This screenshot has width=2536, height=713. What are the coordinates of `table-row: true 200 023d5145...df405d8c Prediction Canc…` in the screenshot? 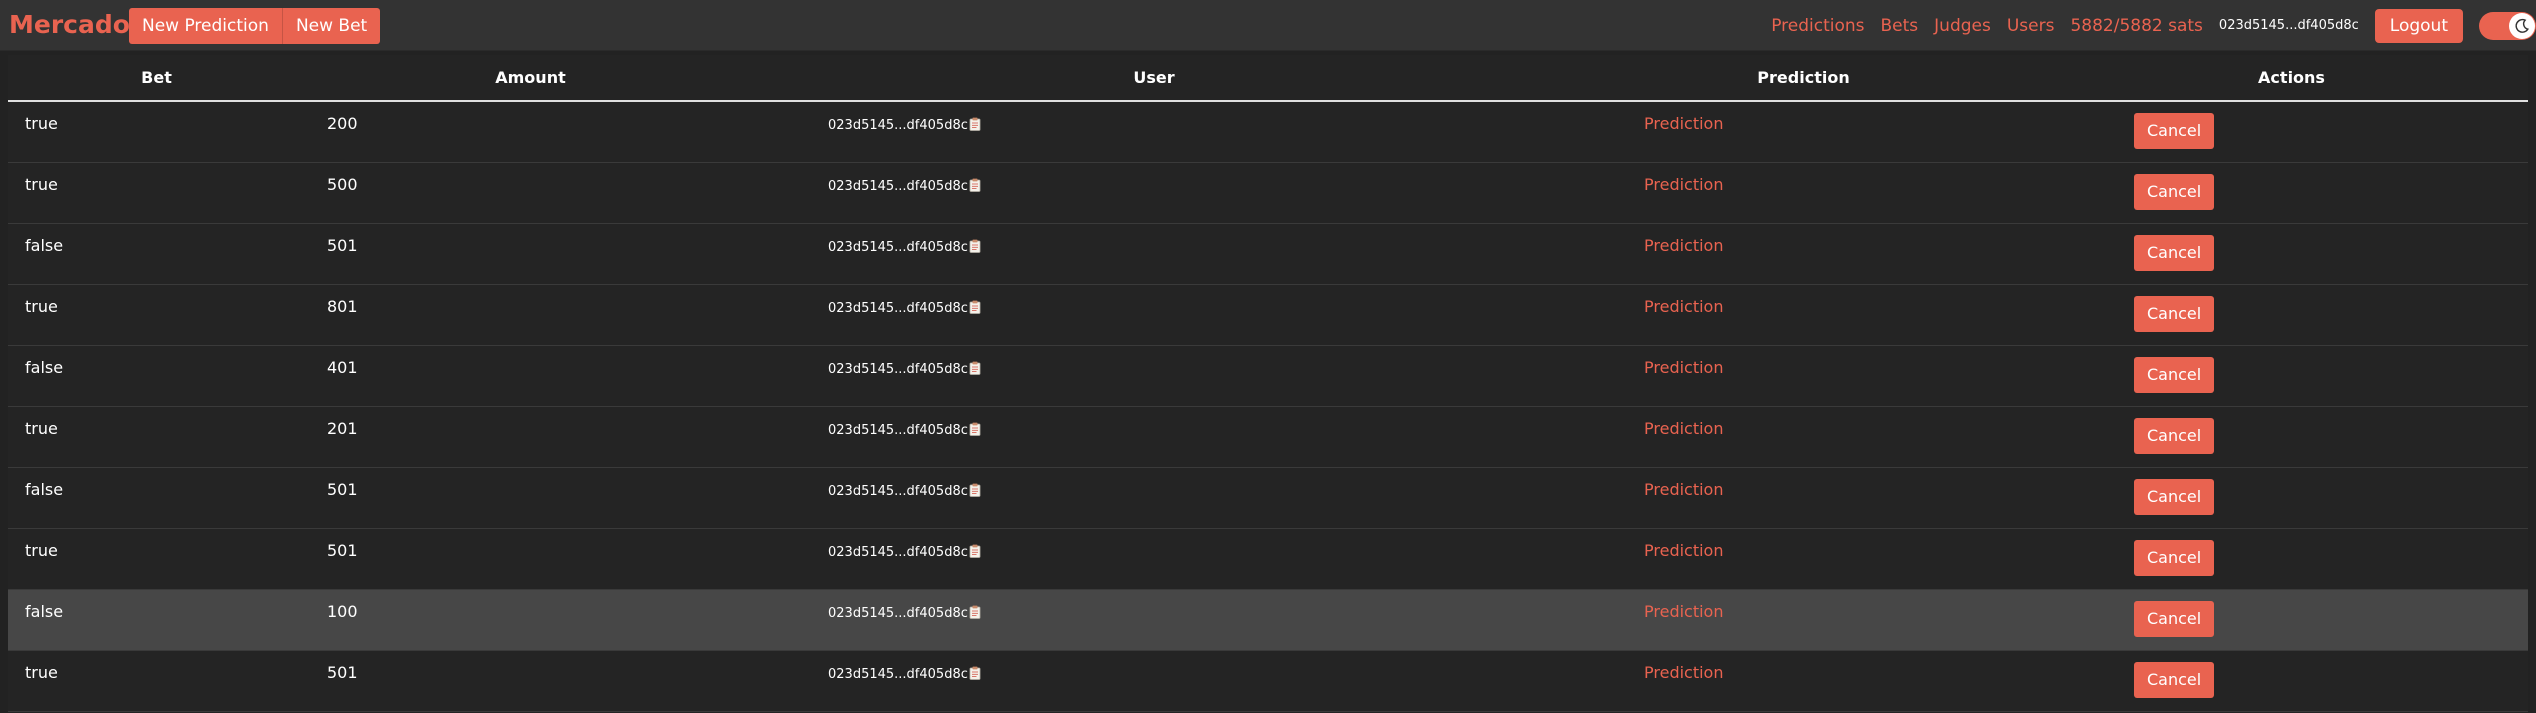 It's located at (1268, 131).